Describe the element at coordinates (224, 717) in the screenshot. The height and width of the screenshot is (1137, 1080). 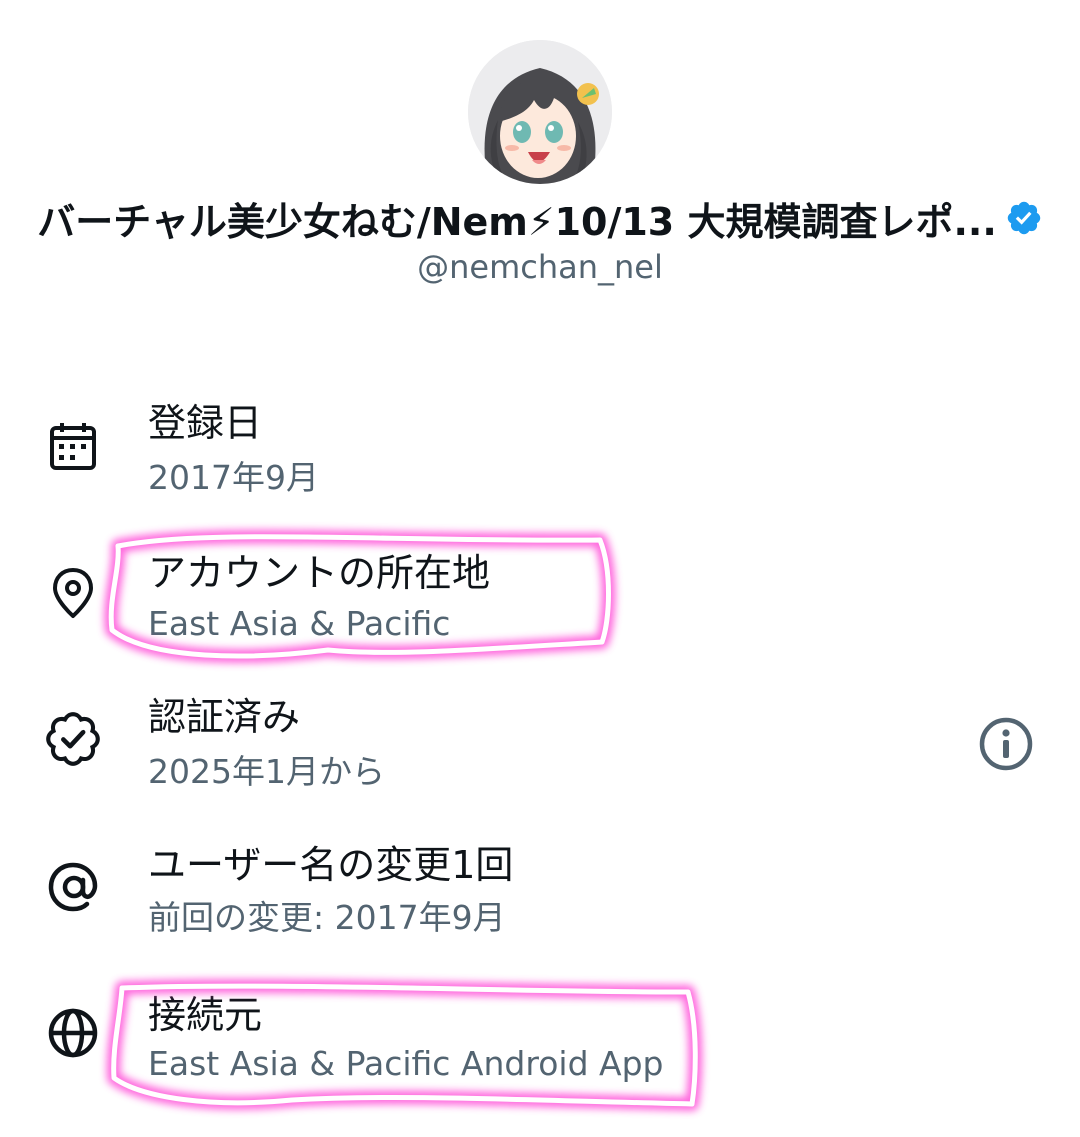
I see `row-title: 認証済み` at that location.